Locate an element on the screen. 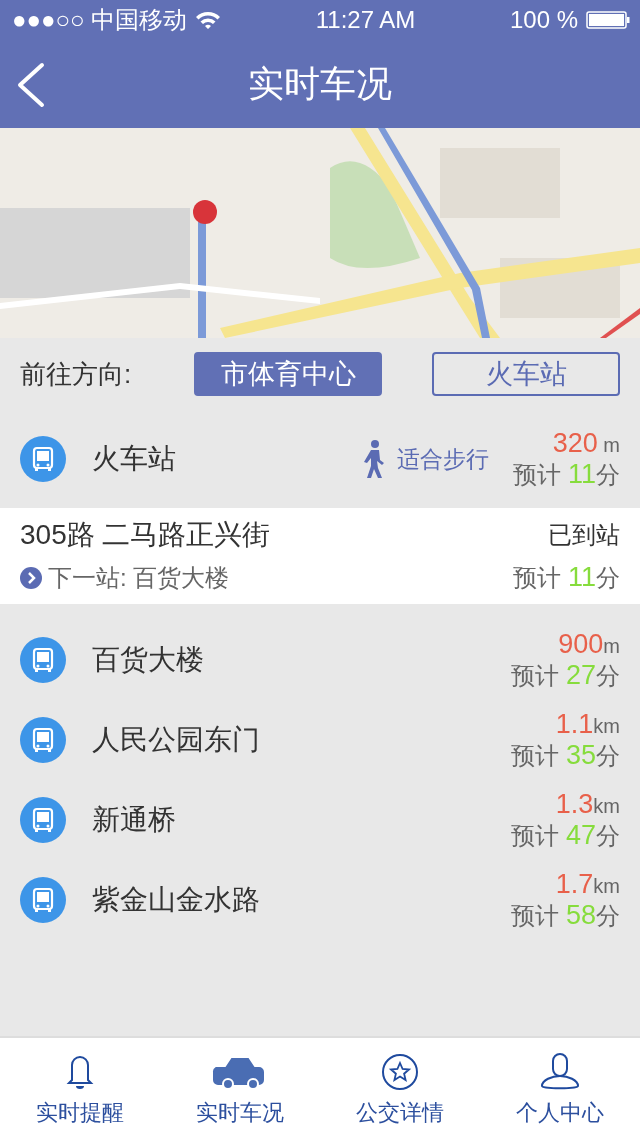 This screenshot has width=640, height=1136. bus-status: 已到站 is located at coordinates (584, 535).